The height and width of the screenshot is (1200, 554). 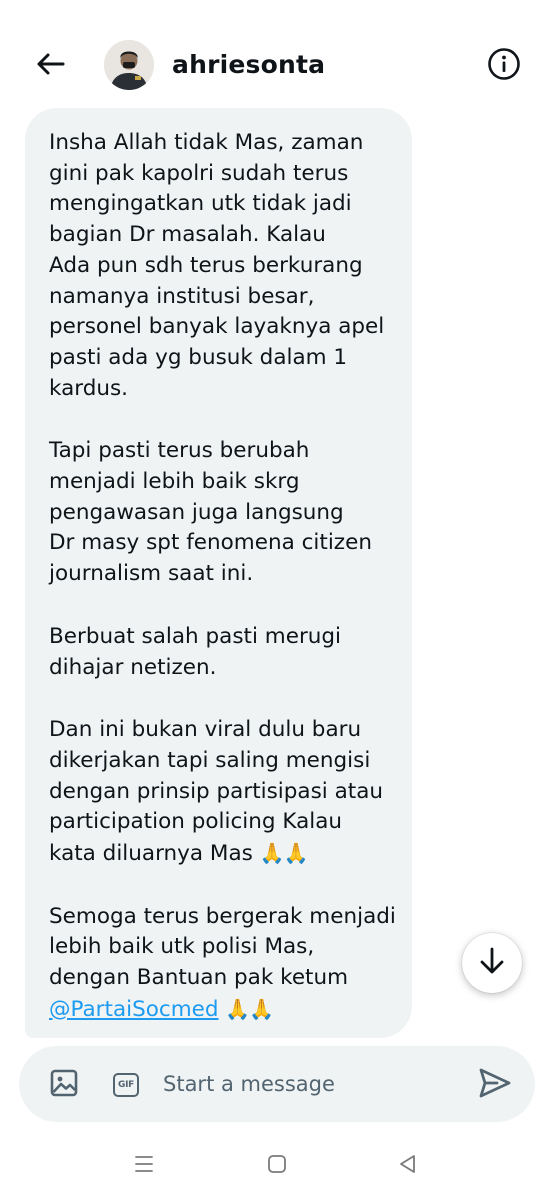 I want to click on recents-icon, so click(x=144, y=1166).